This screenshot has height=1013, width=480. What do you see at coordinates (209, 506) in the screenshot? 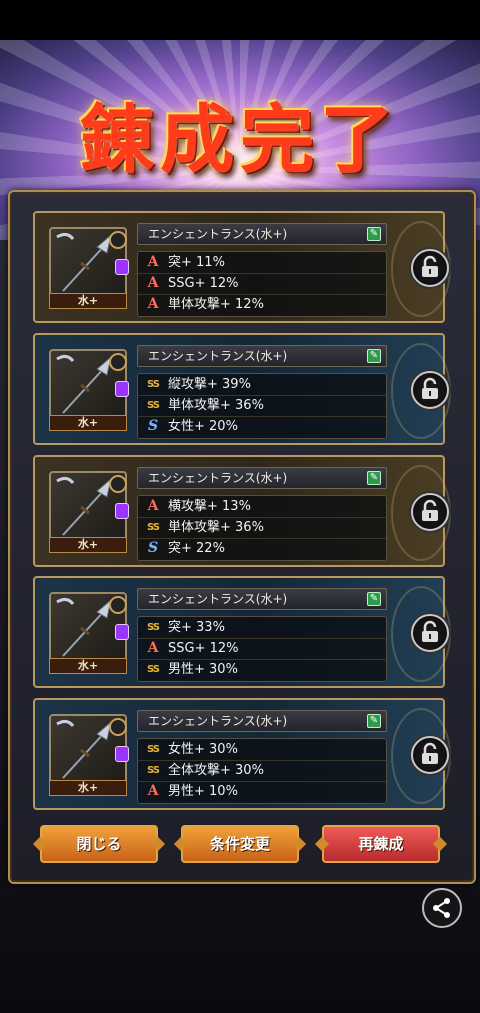
I see `stat-text: 横攻撃+ 13%` at bounding box center [209, 506].